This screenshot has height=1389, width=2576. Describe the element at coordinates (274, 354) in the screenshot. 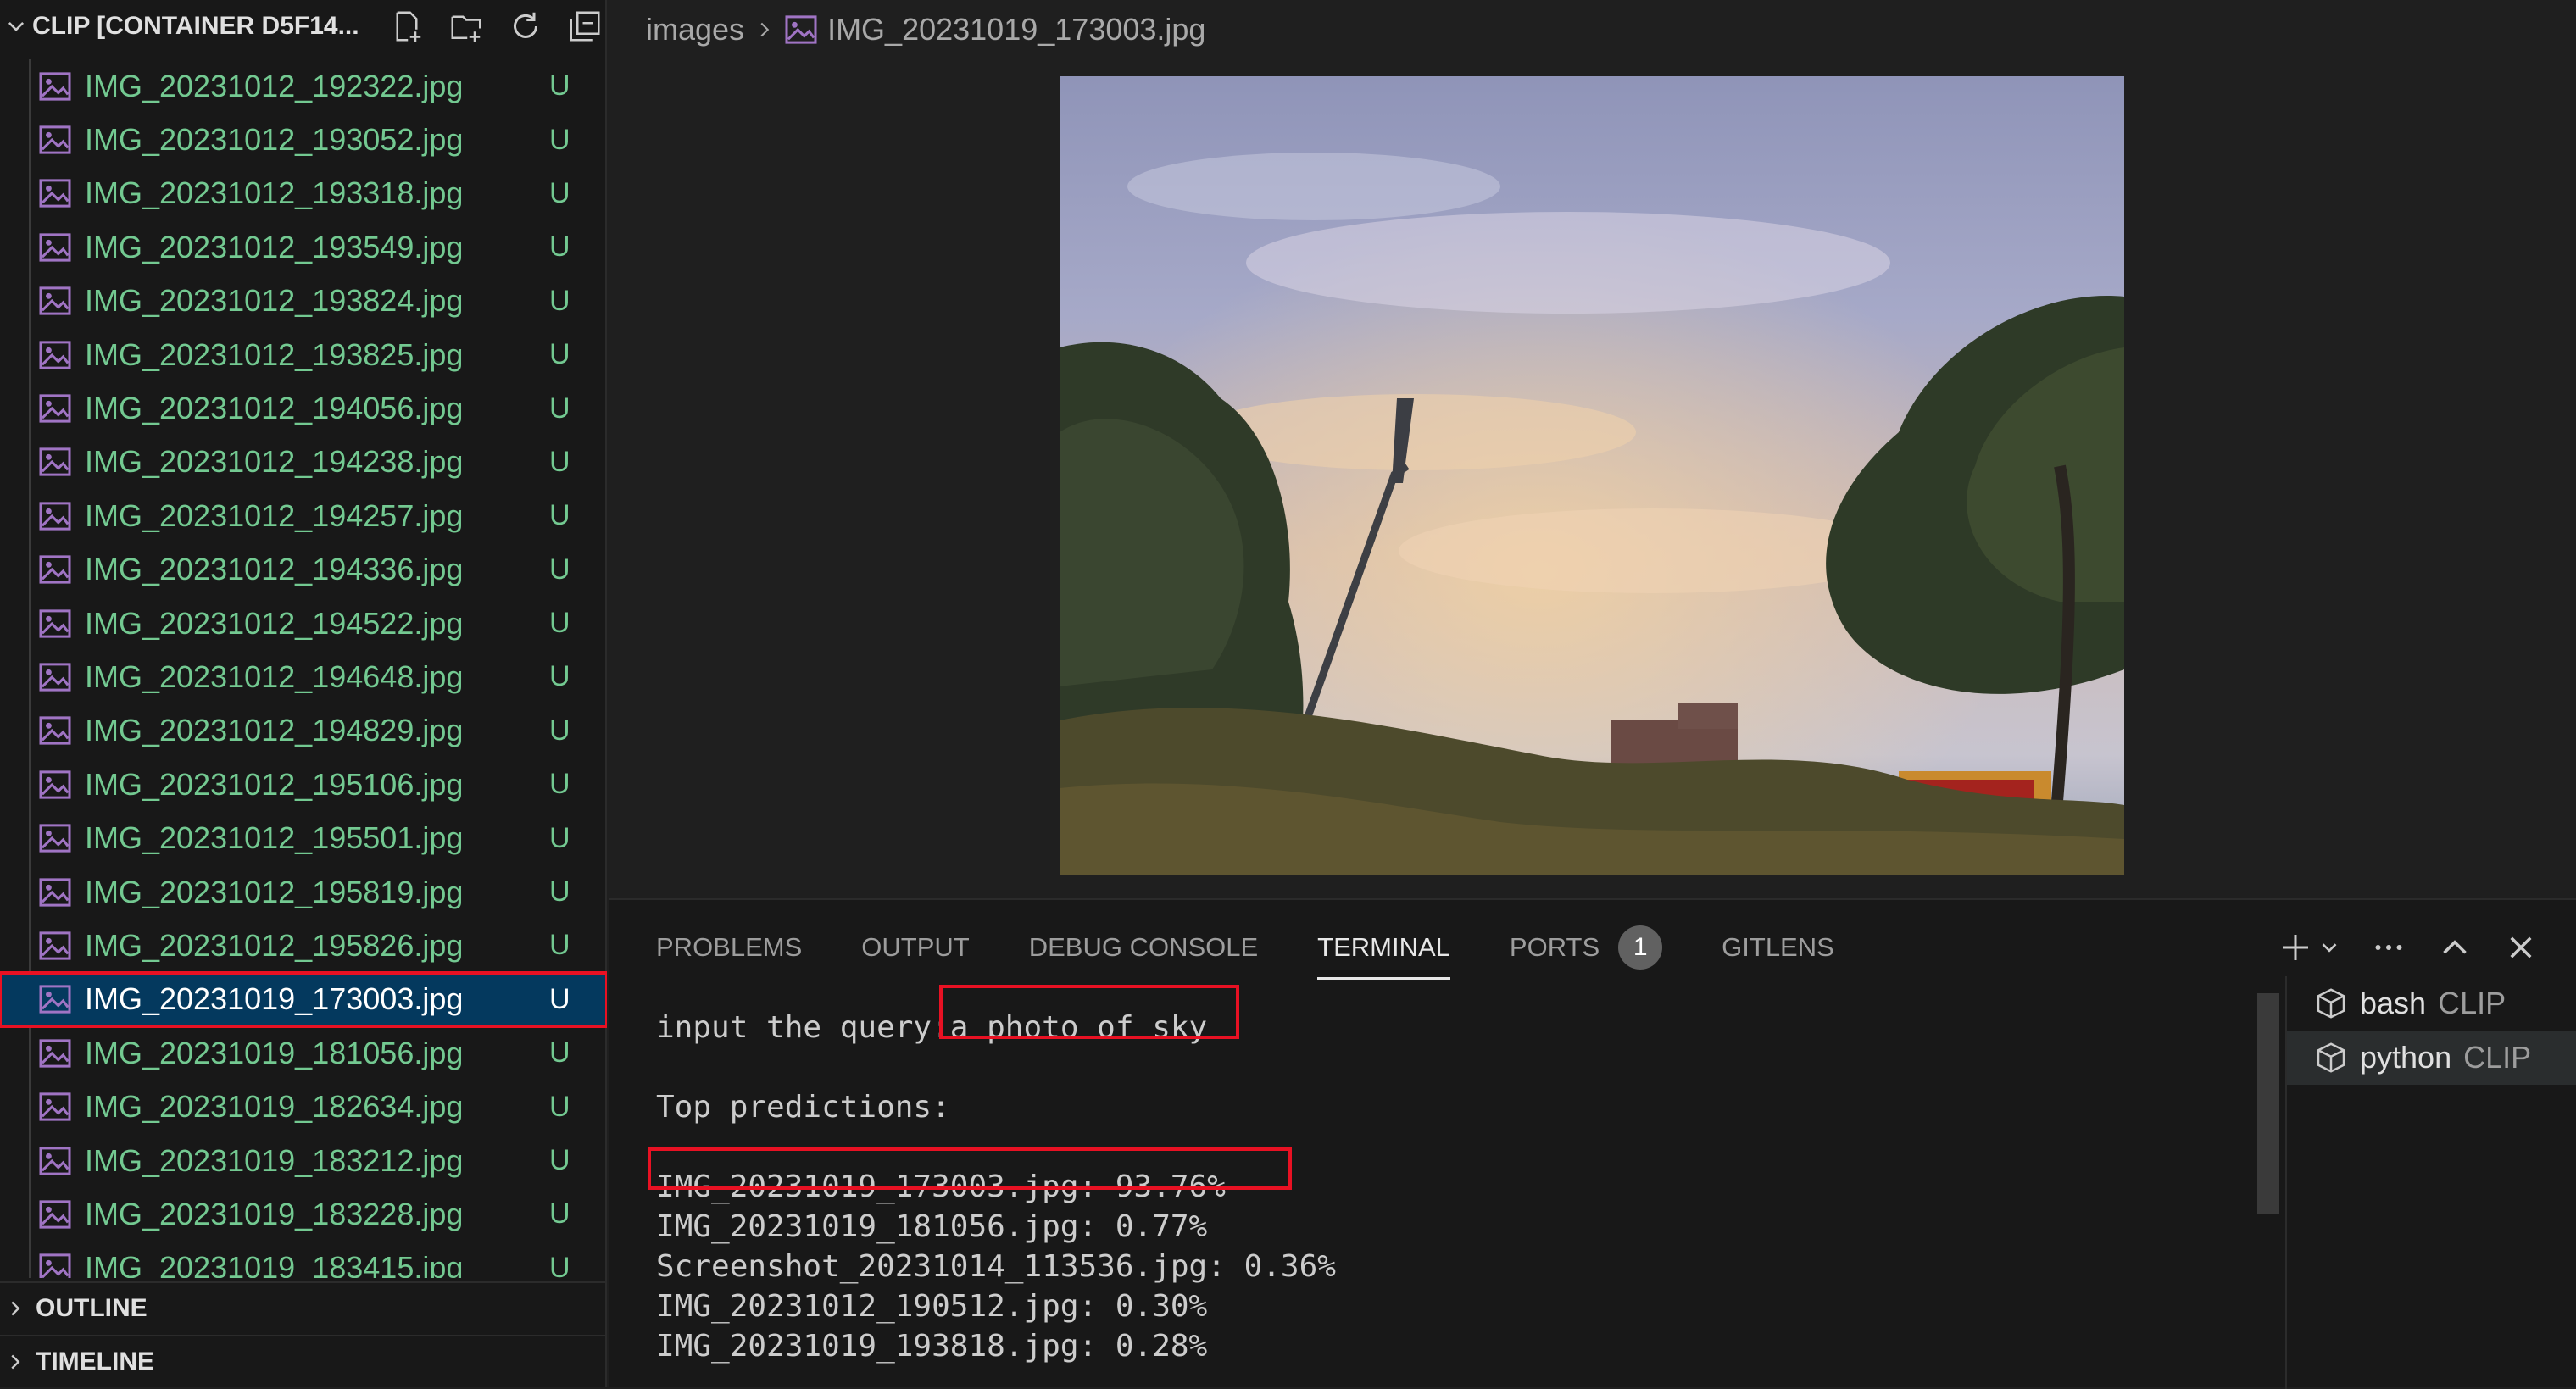

I see `file-name: IMG_20231012_193825.jpg` at that location.